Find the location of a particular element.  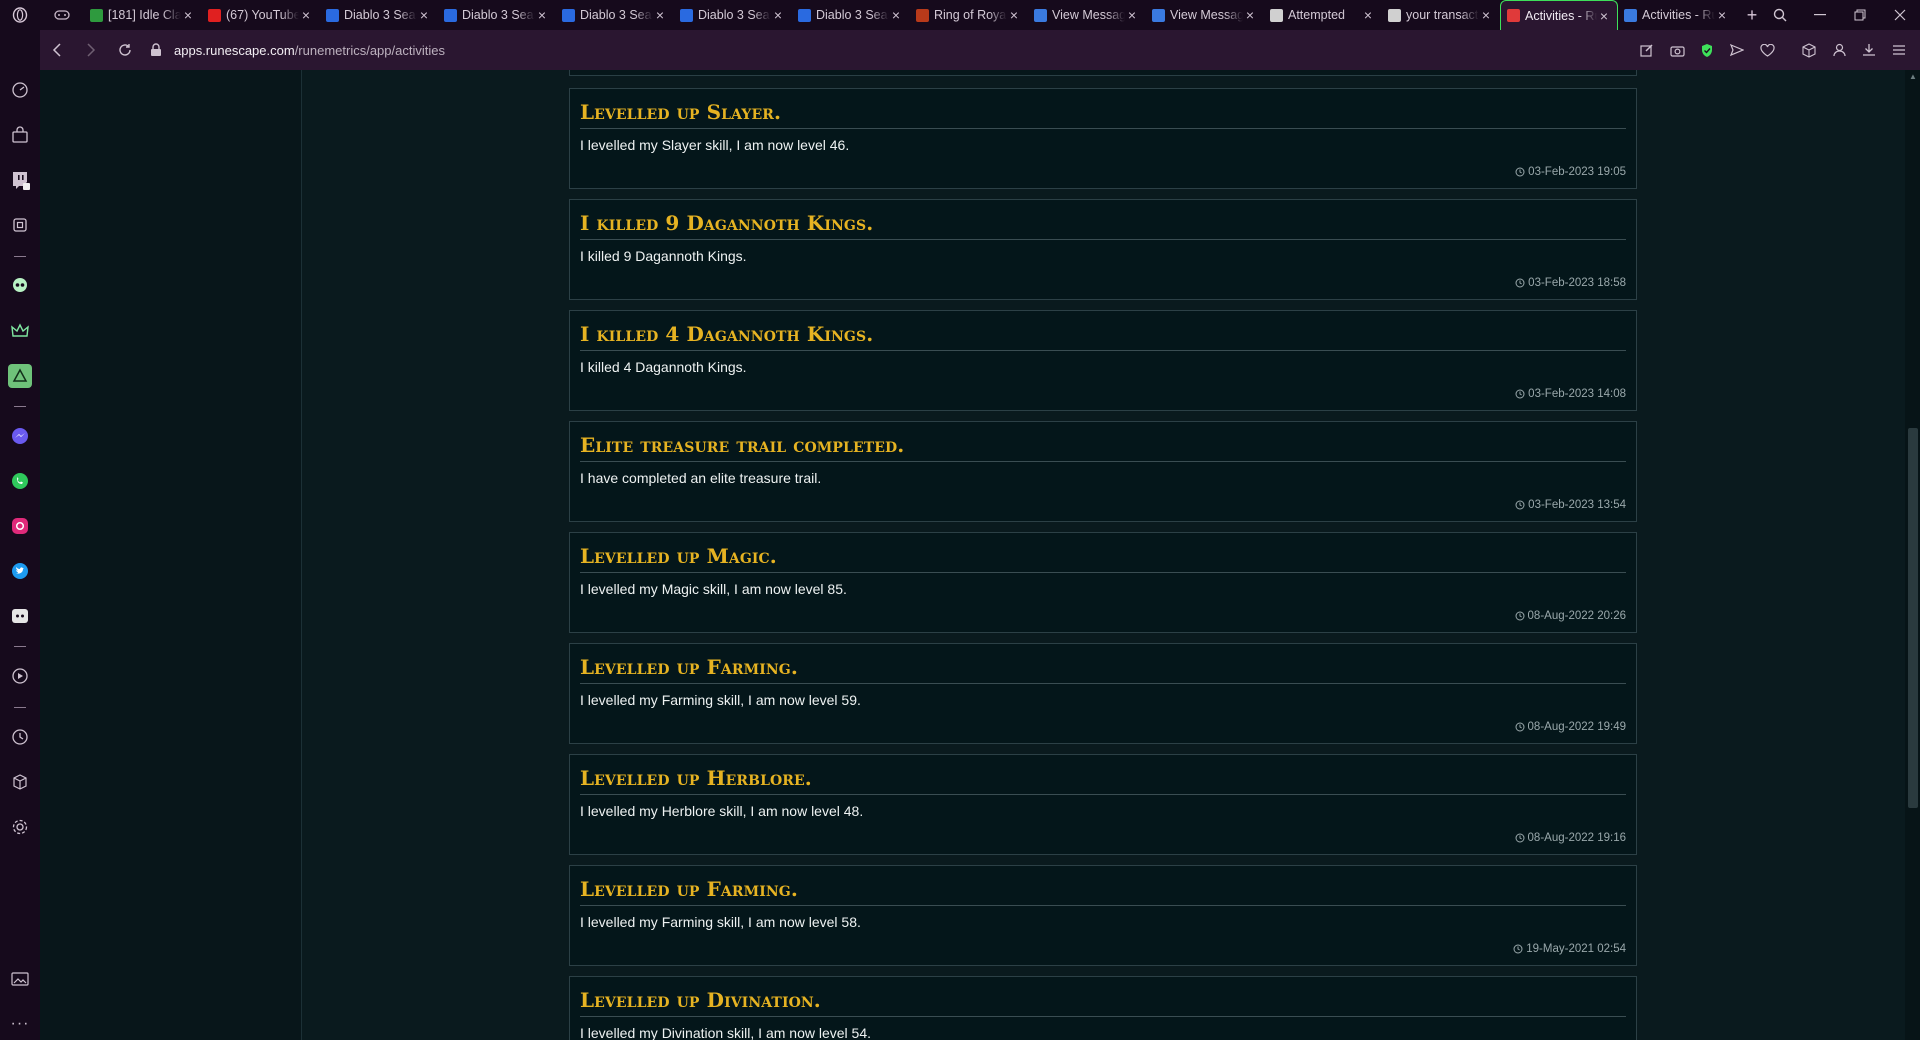

crown-icon is located at coordinates (20, 331).